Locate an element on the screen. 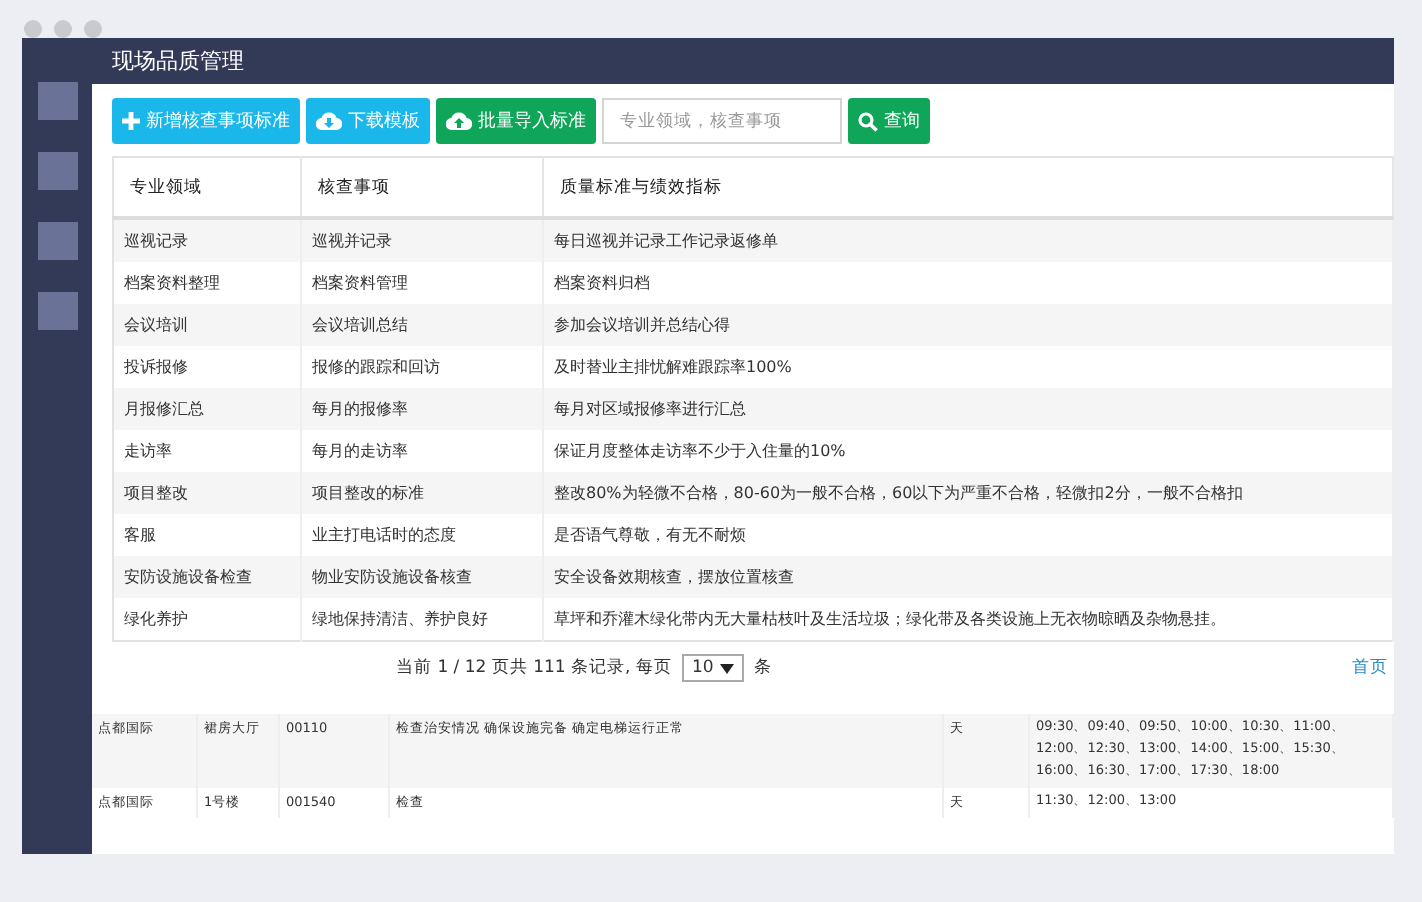 The height and width of the screenshot is (902, 1422). table-cell: 月报修汇总 is located at coordinates (207, 409).